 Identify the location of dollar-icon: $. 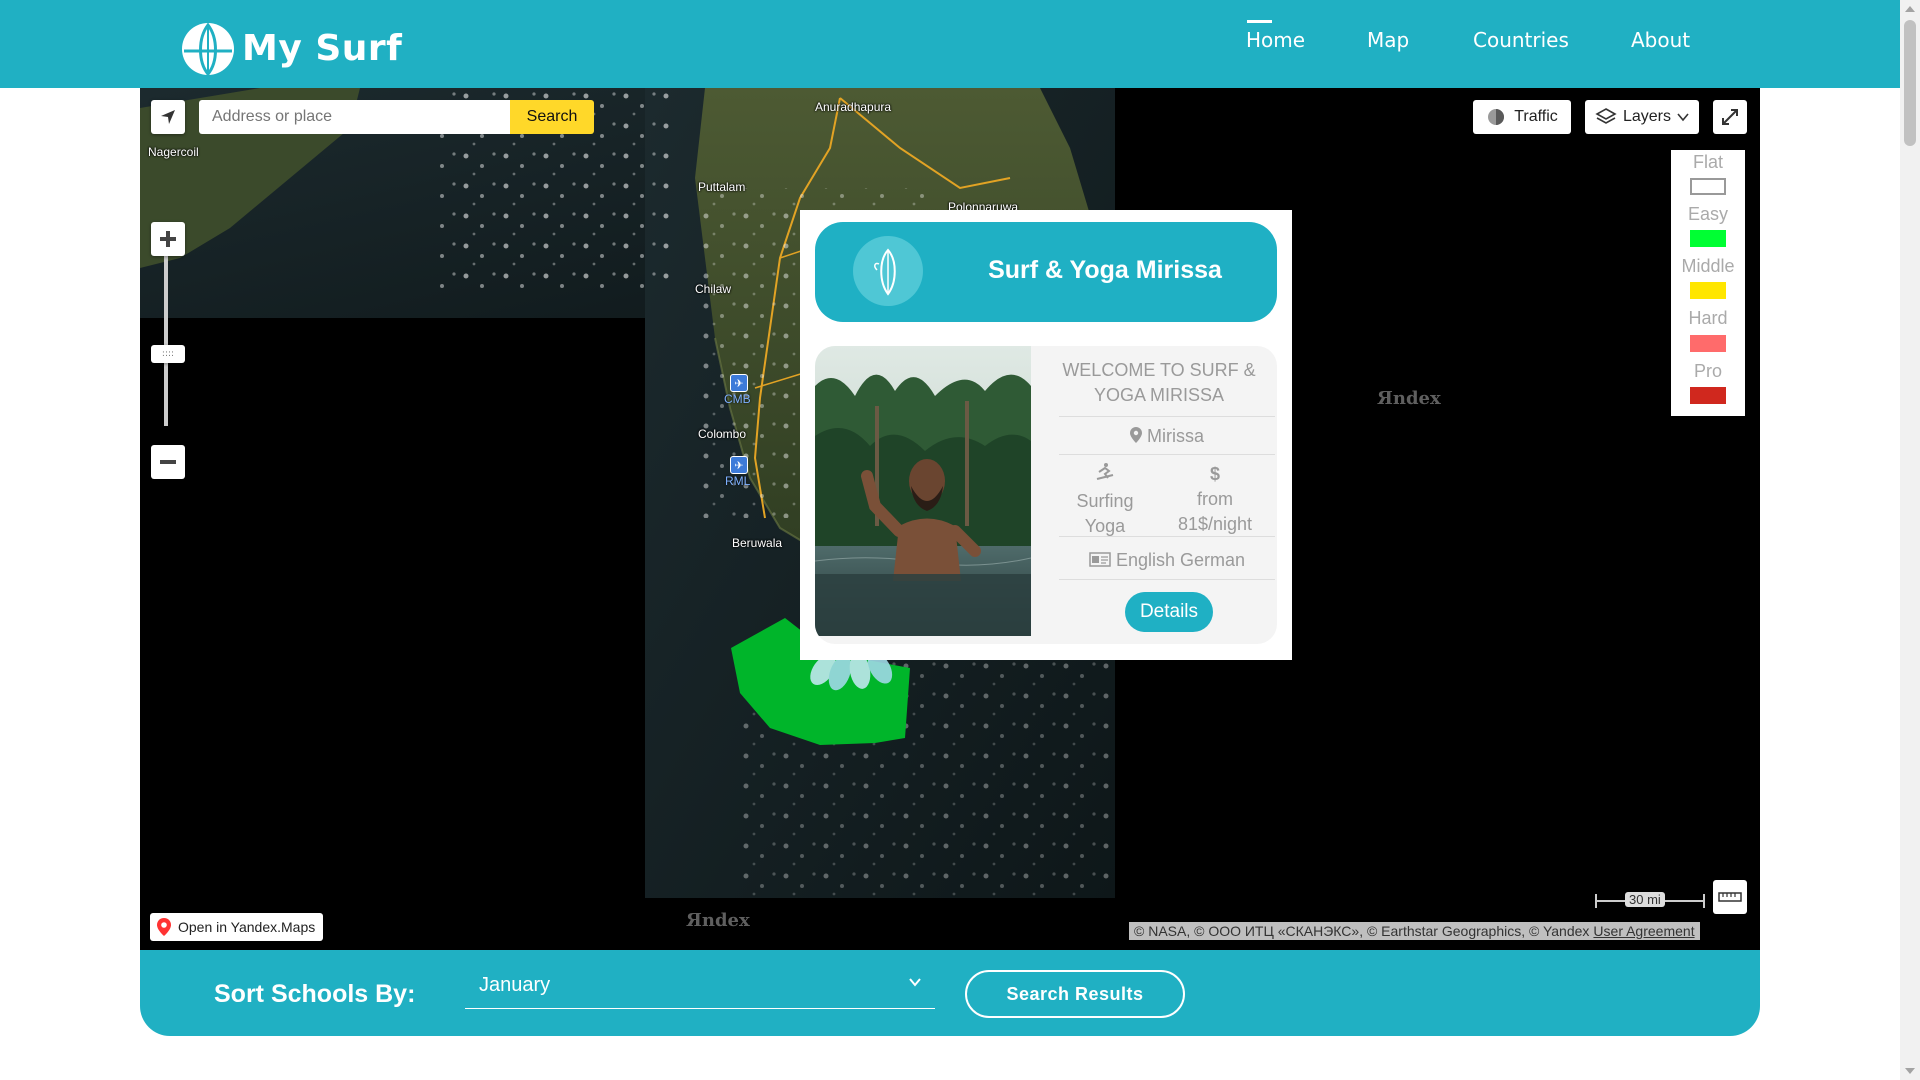
(1214, 474).